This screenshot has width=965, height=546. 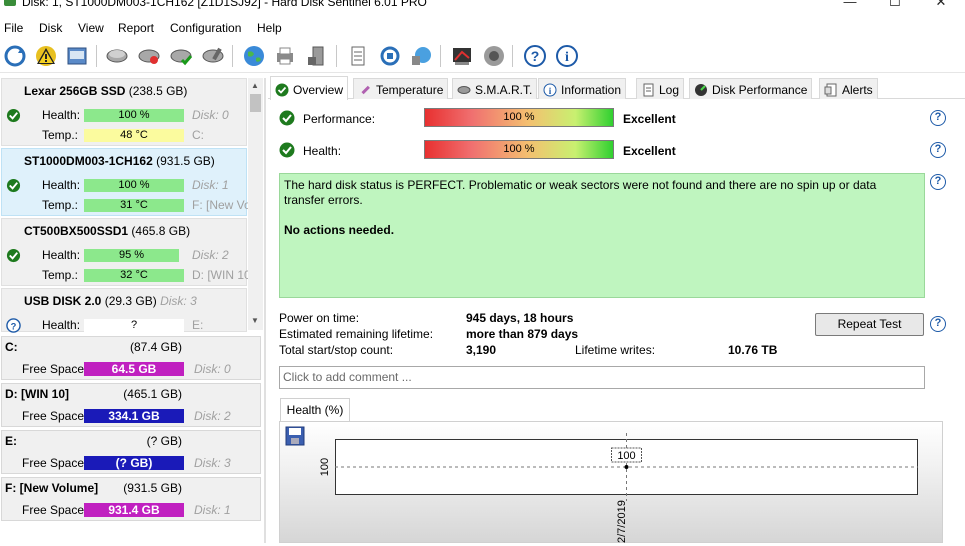 I want to click on startstop-value: 3,190, so click(x=481, y=350).